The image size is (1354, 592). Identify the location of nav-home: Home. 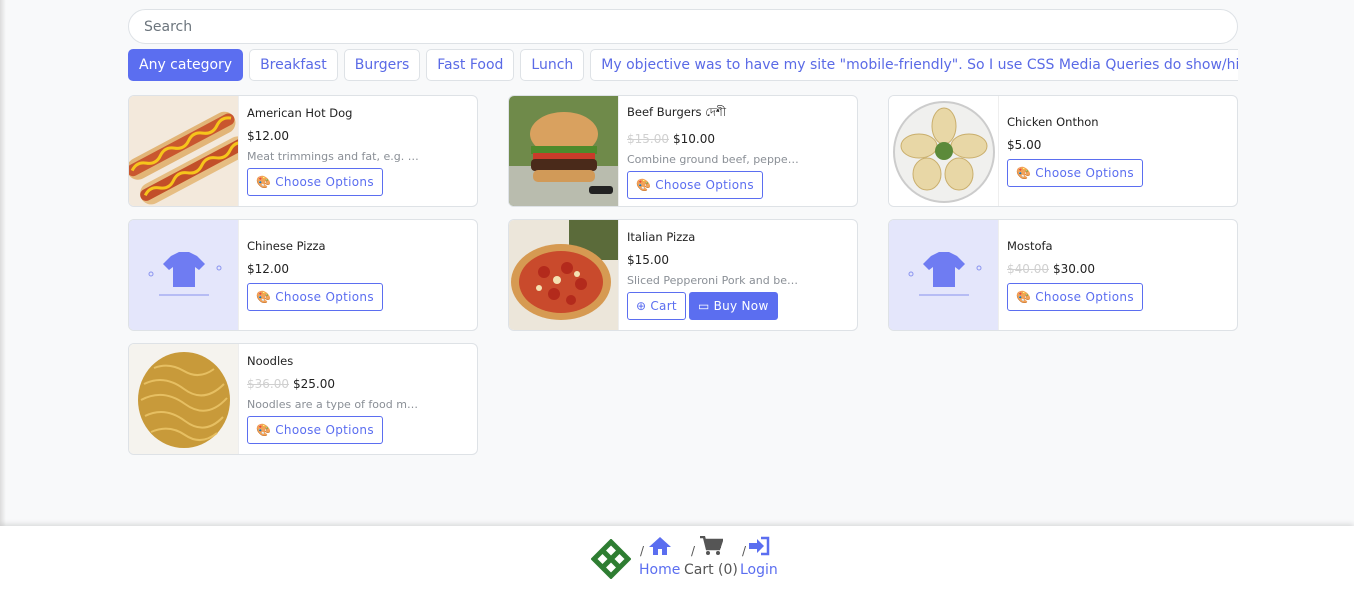
(659, 557).